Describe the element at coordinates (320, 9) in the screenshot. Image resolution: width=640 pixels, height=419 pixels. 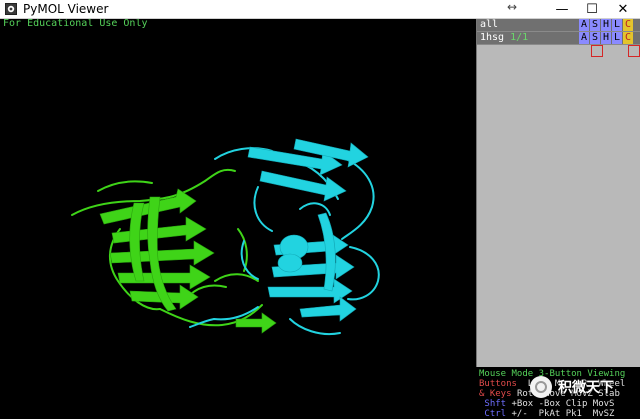
I see `title-bar: PyMOL Viewer ↔ — ☐ ✕` at that location.